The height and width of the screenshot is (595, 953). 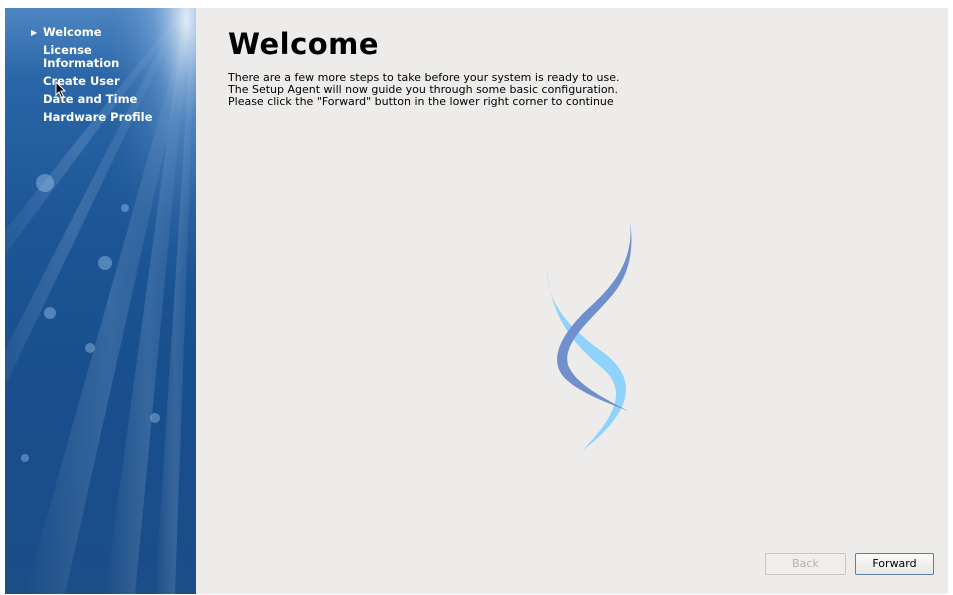 I want to click on sidebar-item-create-user: Create User, so click(x=111, y=81).